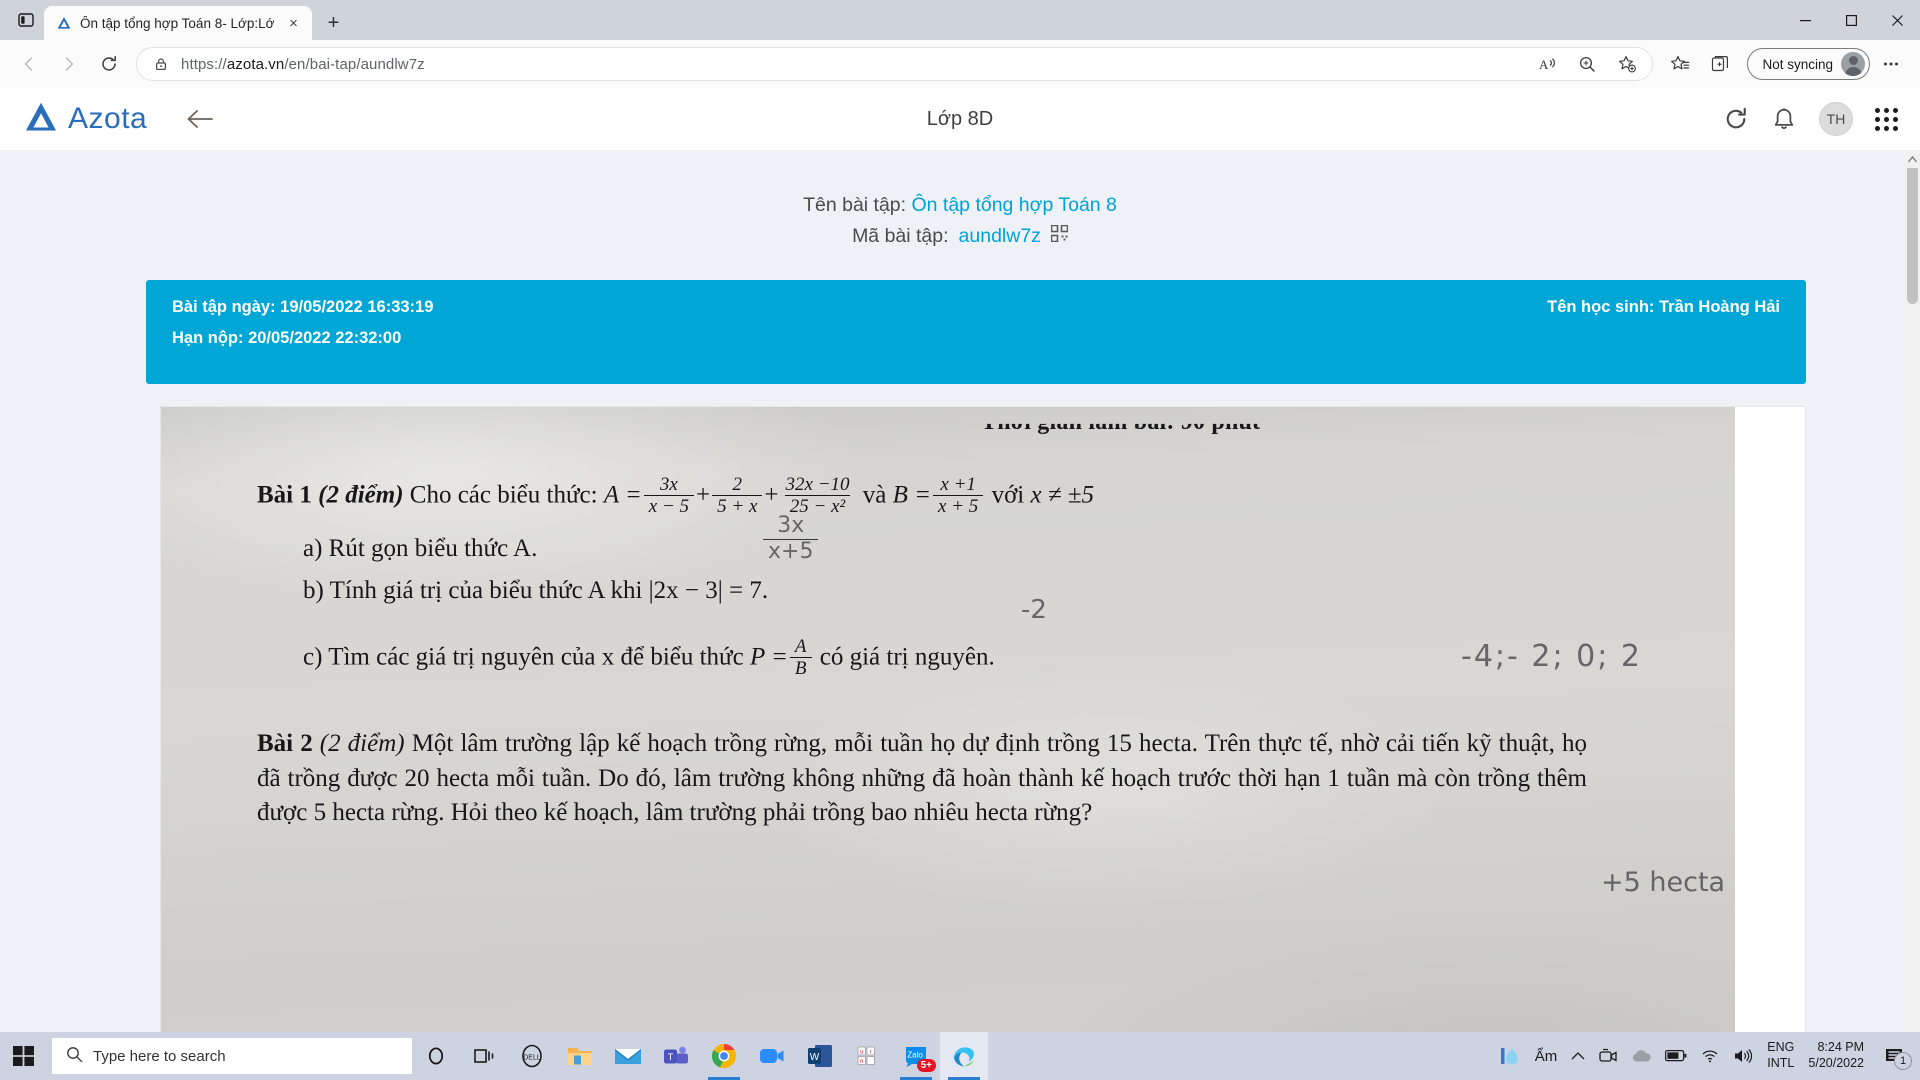  I want to click on doc-plus-2: +, so click(771, 495).